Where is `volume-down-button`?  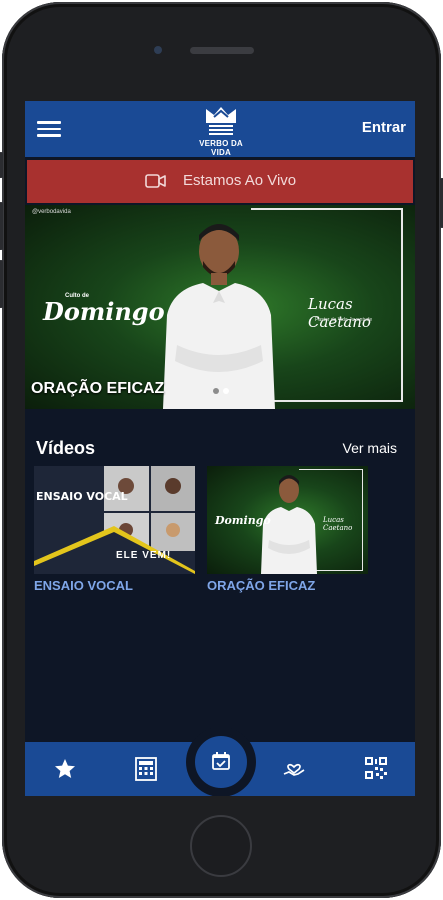
volume-down-button is located at coordinates (1, 284).